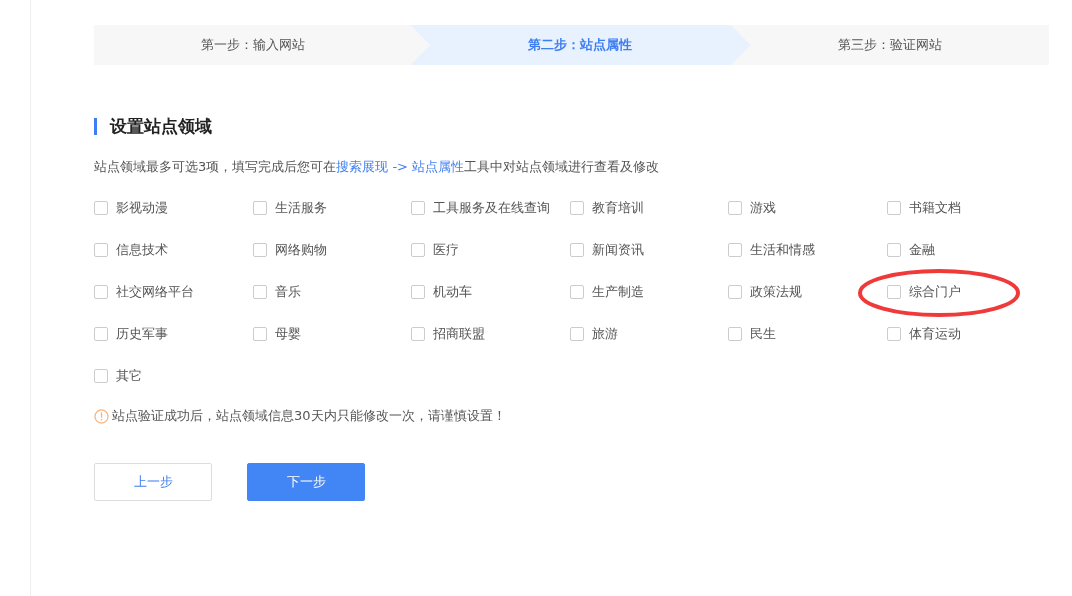  I want to click on checkbox-label: 新闻资讯, so click(617, 250).